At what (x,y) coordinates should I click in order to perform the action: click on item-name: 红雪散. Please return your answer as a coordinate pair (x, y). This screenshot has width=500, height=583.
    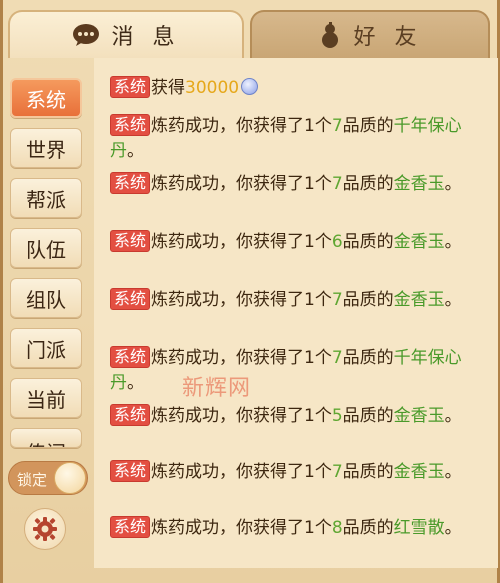
    Looking at the image, I should click on (419, 528).